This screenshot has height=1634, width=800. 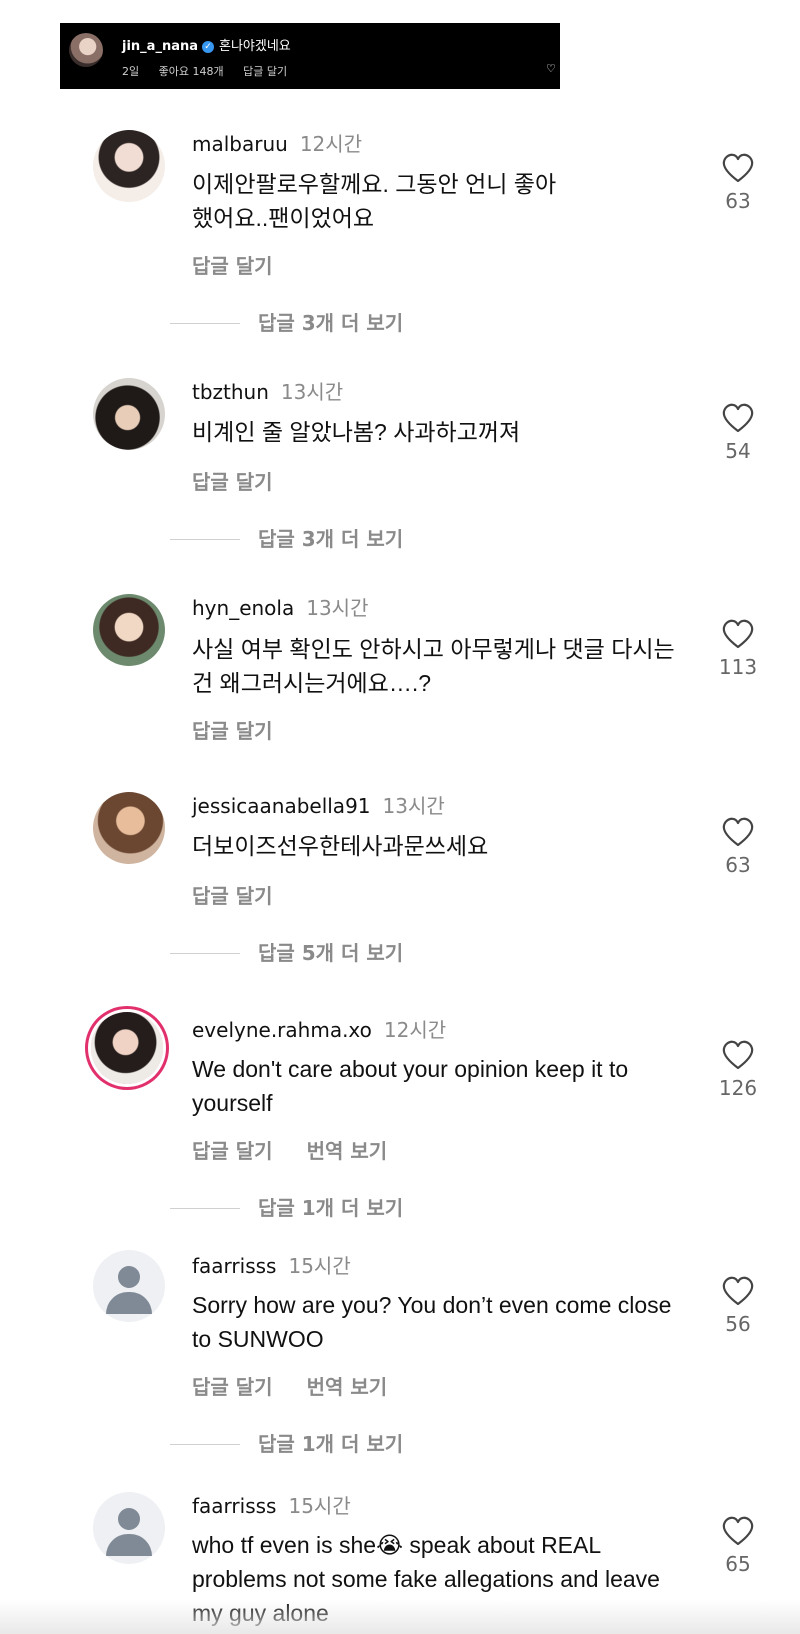 I want to click on like-count: 126, so click(x=738, y=1088).